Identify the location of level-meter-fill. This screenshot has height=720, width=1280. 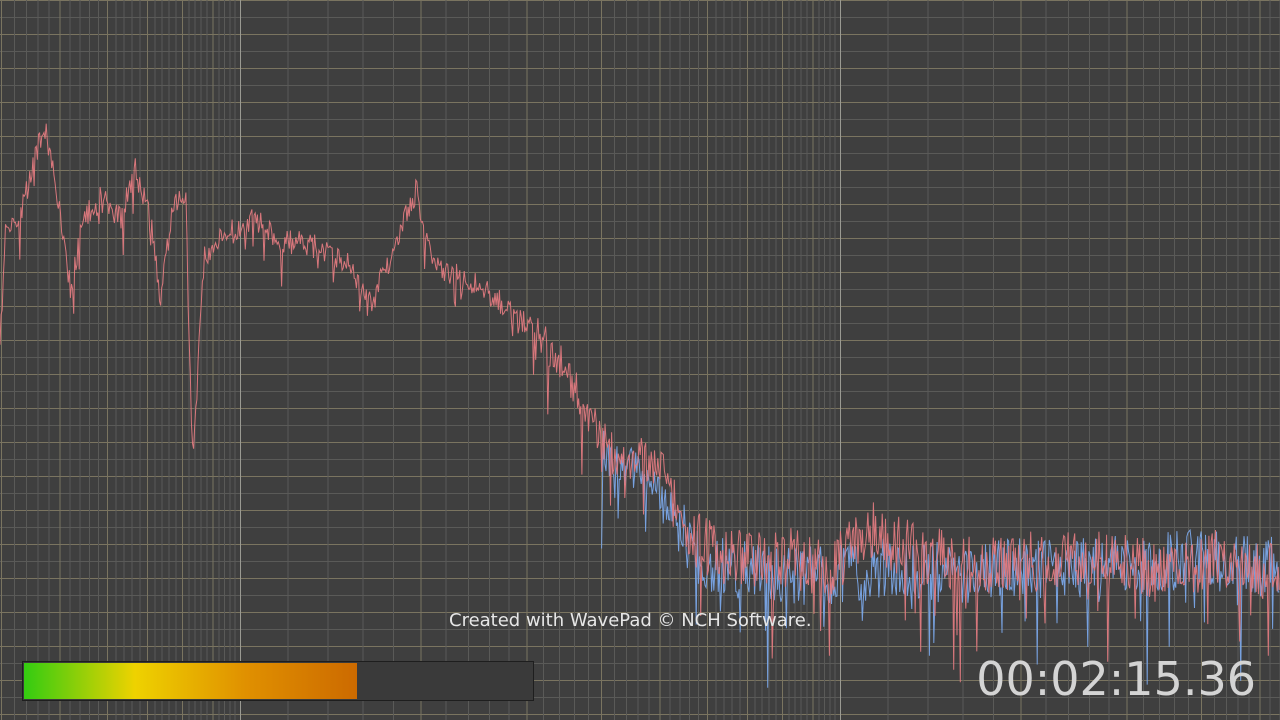
(190, 681).